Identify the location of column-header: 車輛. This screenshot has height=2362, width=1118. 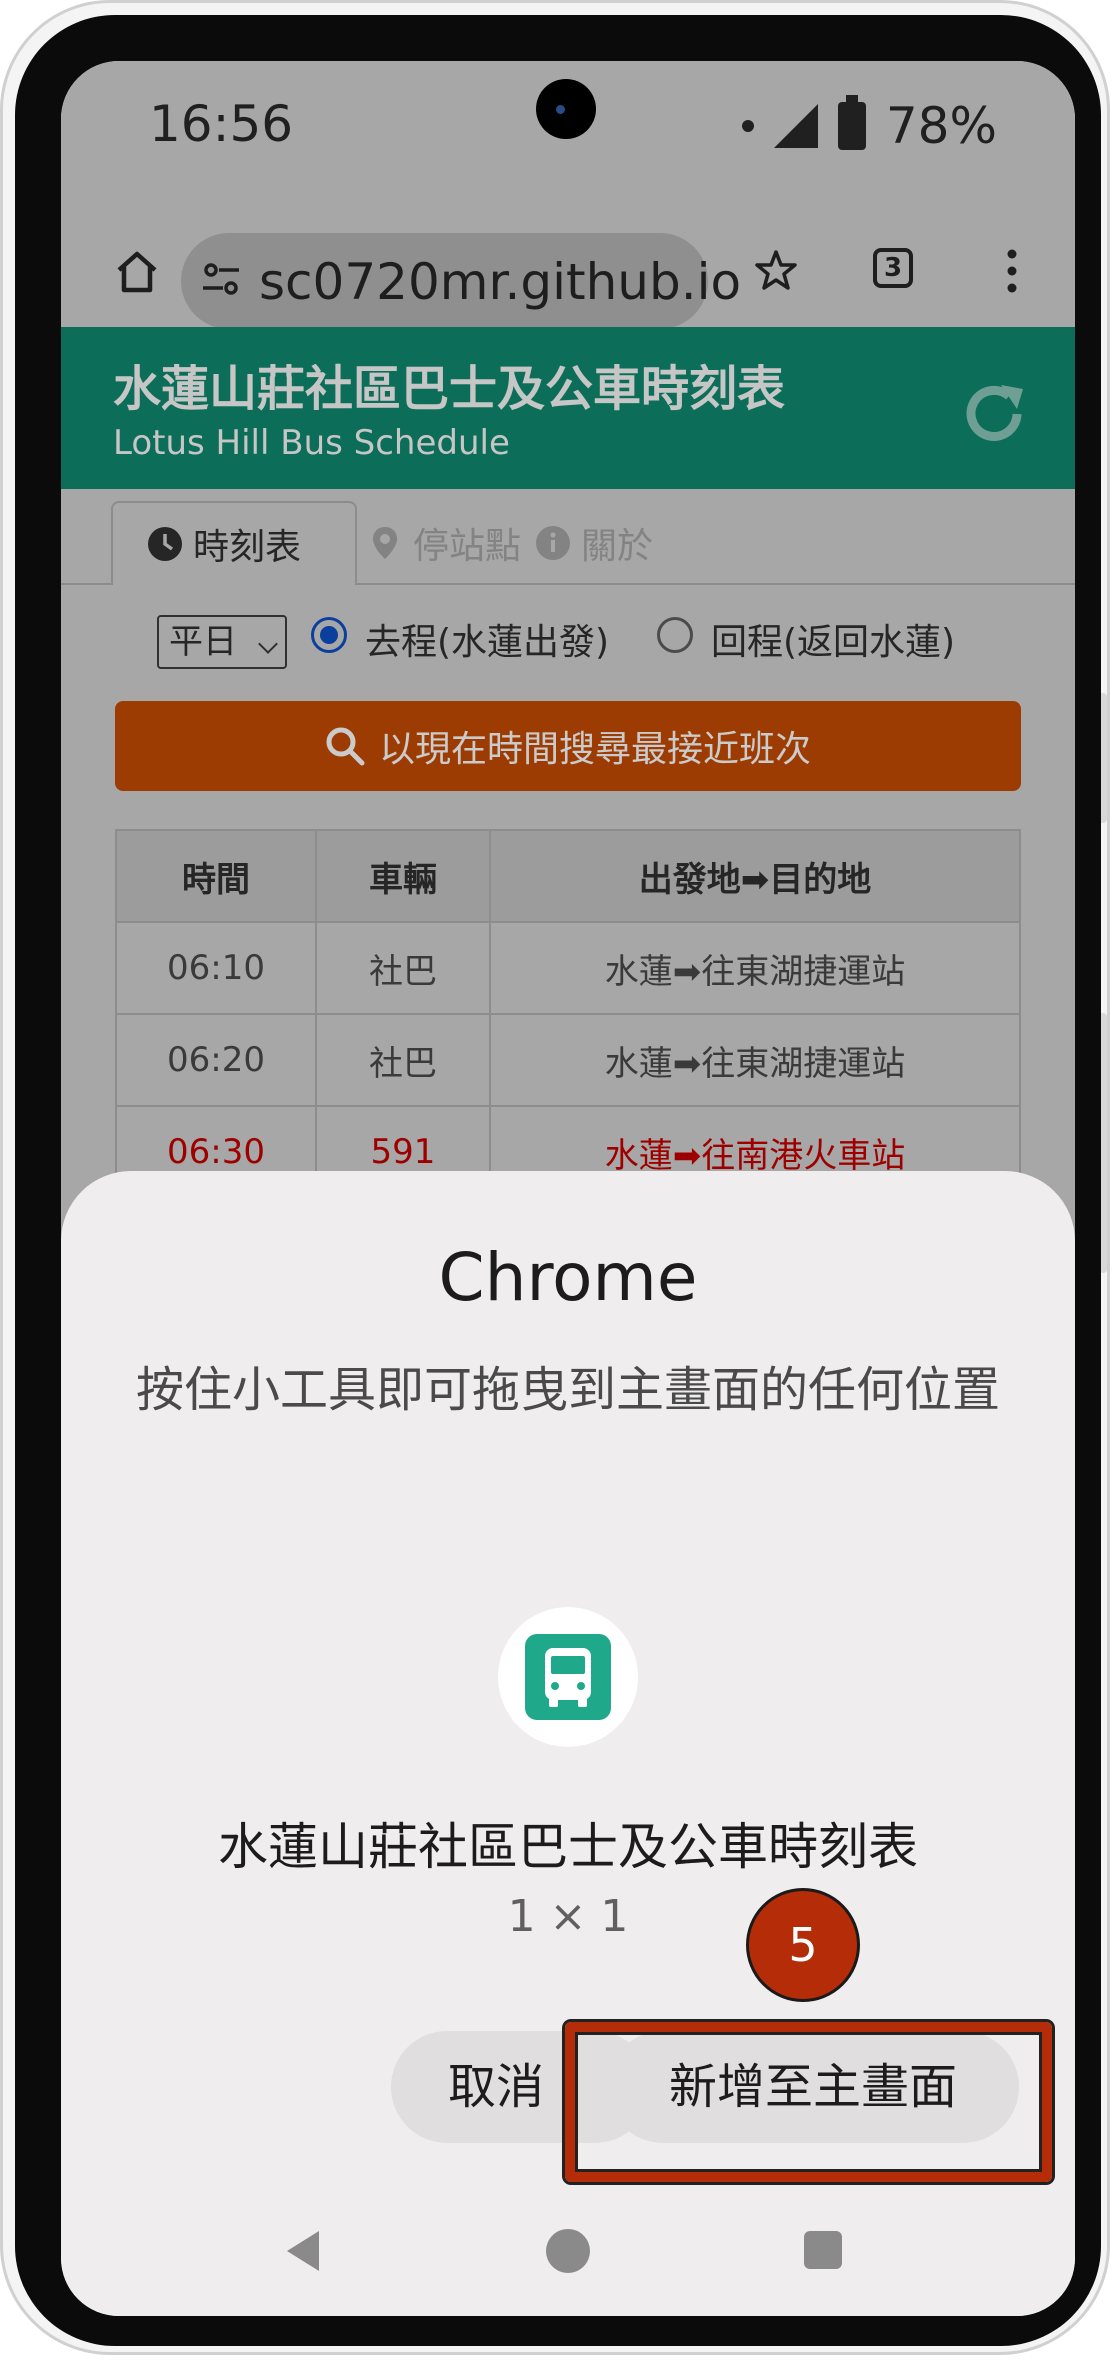
(403, 876).